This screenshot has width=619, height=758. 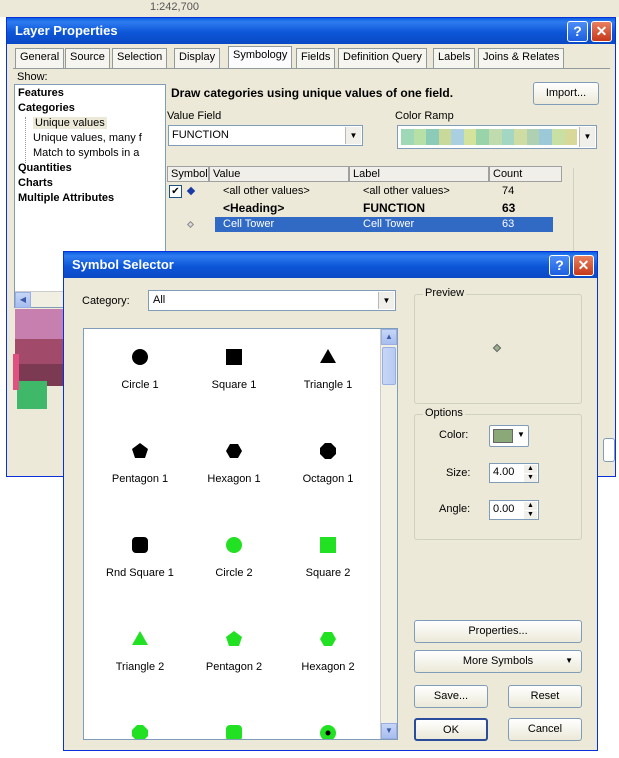 What do you see at coordinates (23, 300) in the screenshot?
I see `scroll-left-icon: ◀` at bounding box center [23, 300].